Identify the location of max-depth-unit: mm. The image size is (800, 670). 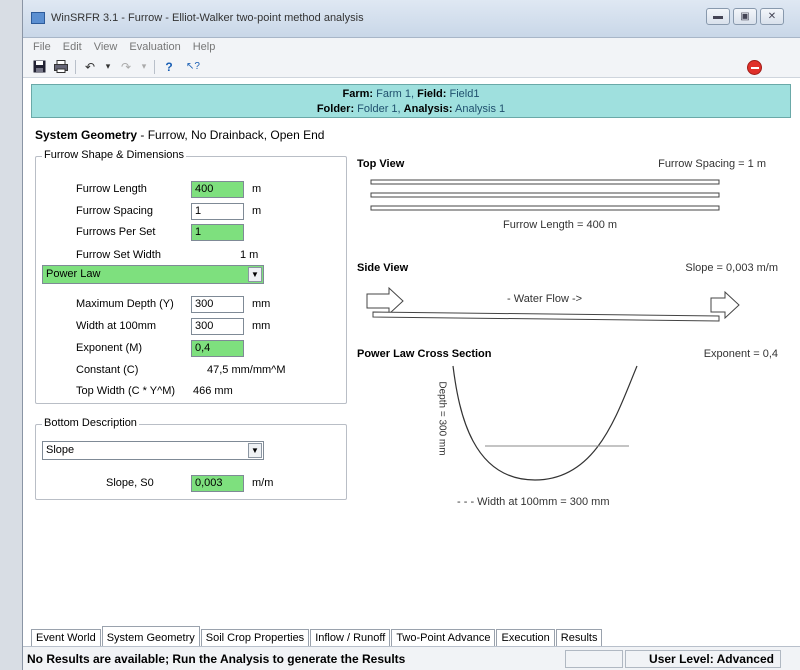
(261, 304).